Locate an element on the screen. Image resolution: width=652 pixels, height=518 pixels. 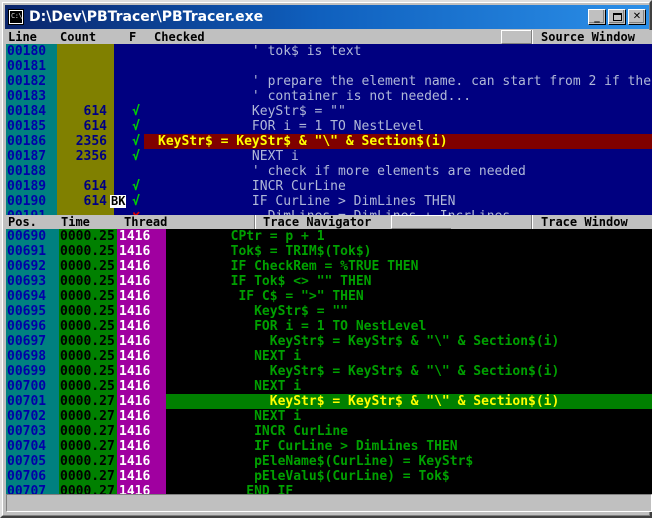
breakpoint-marker: BK is located at coordinates (118, 201).